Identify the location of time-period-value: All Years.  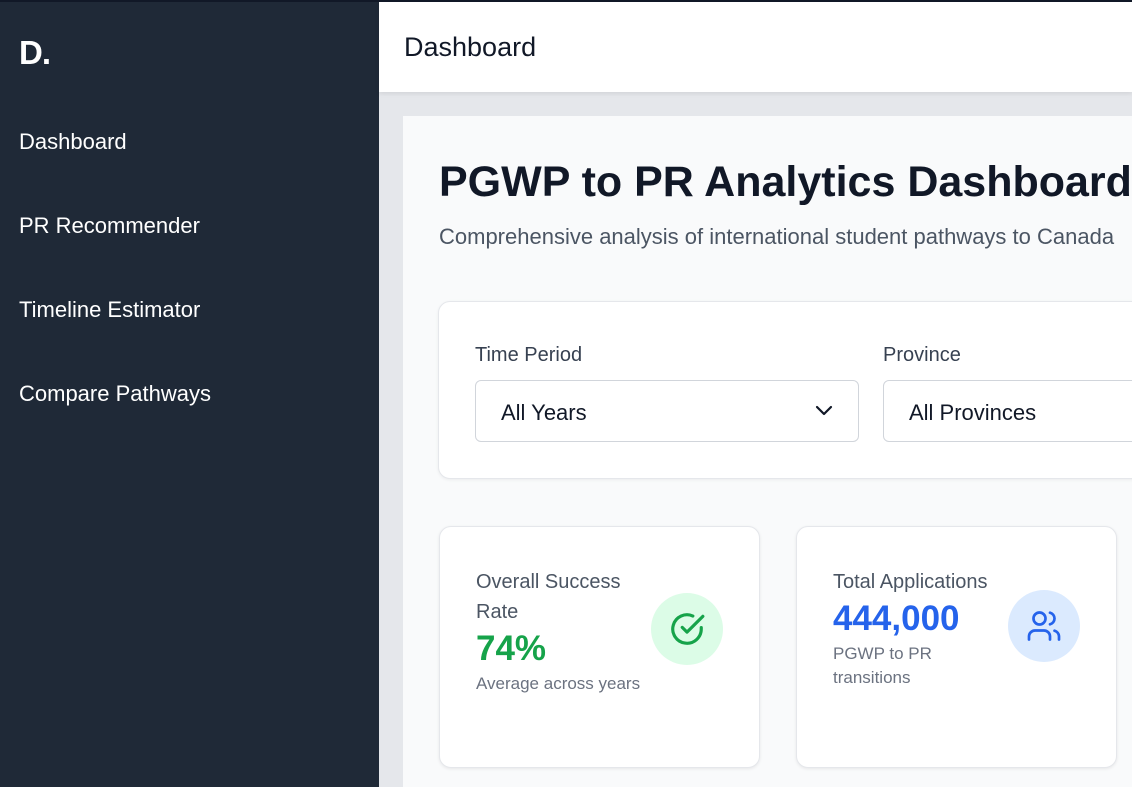
(544, 412).